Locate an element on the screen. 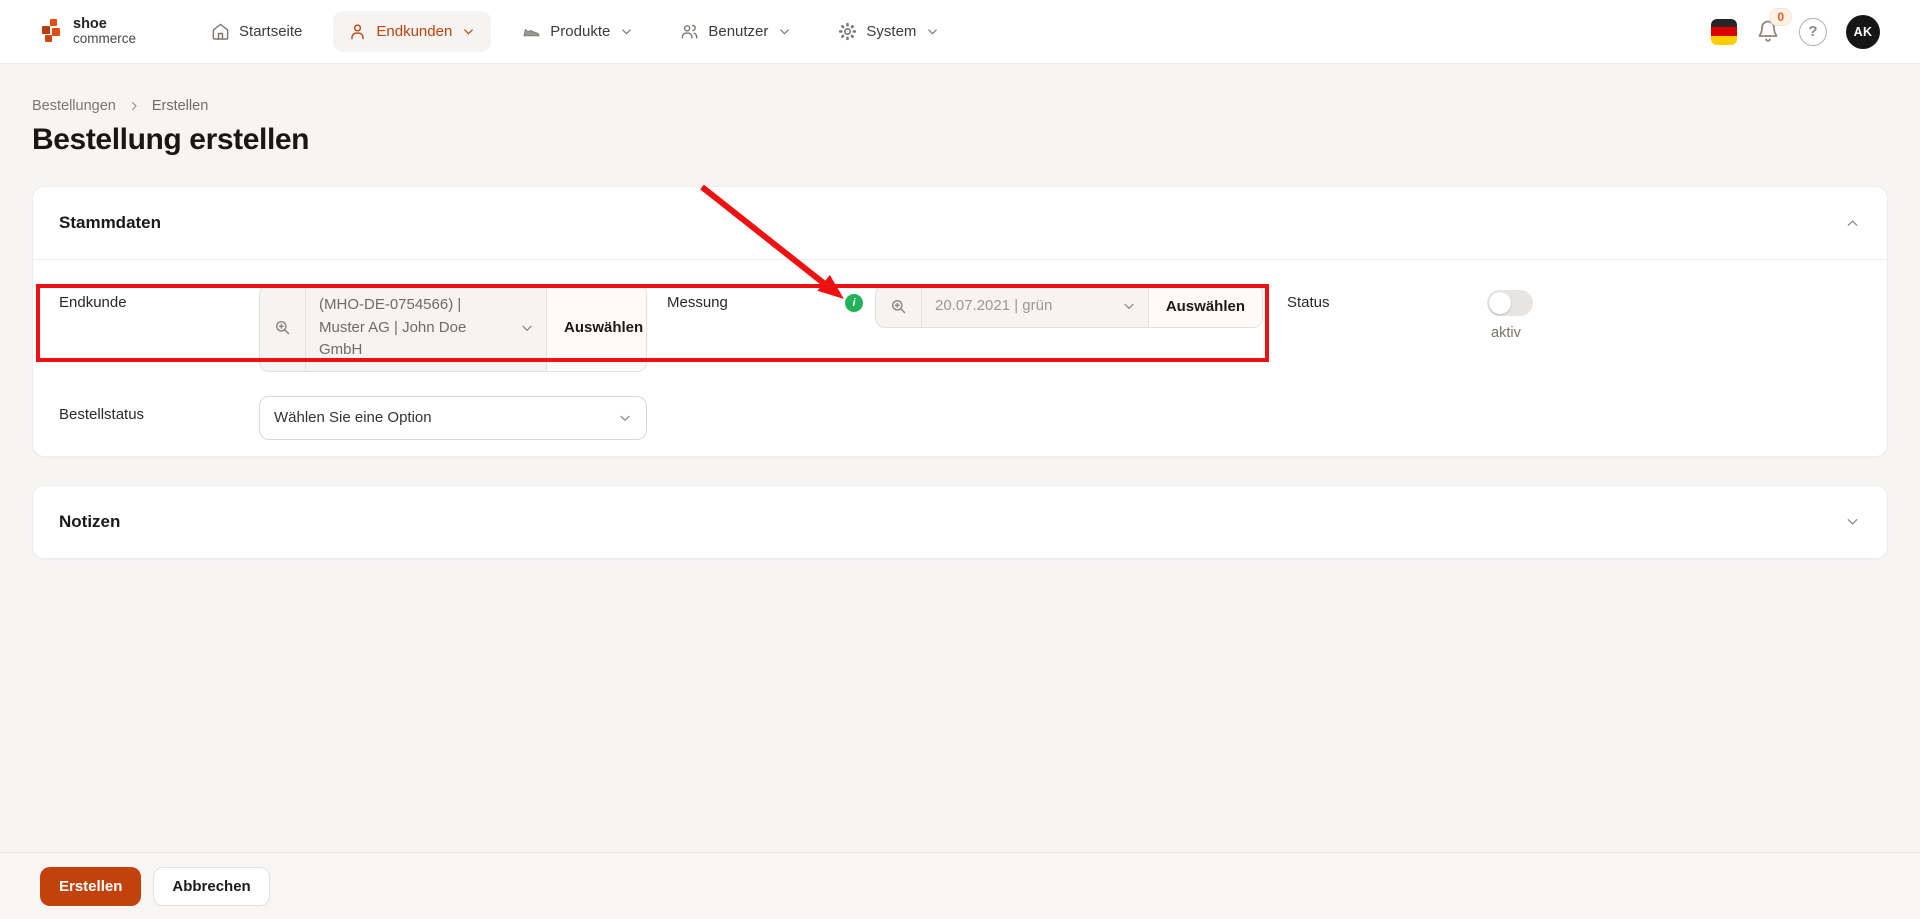 The height and width of the screenshot is (919, 1920). avatar: AK is located at coordinates (1863, 31).